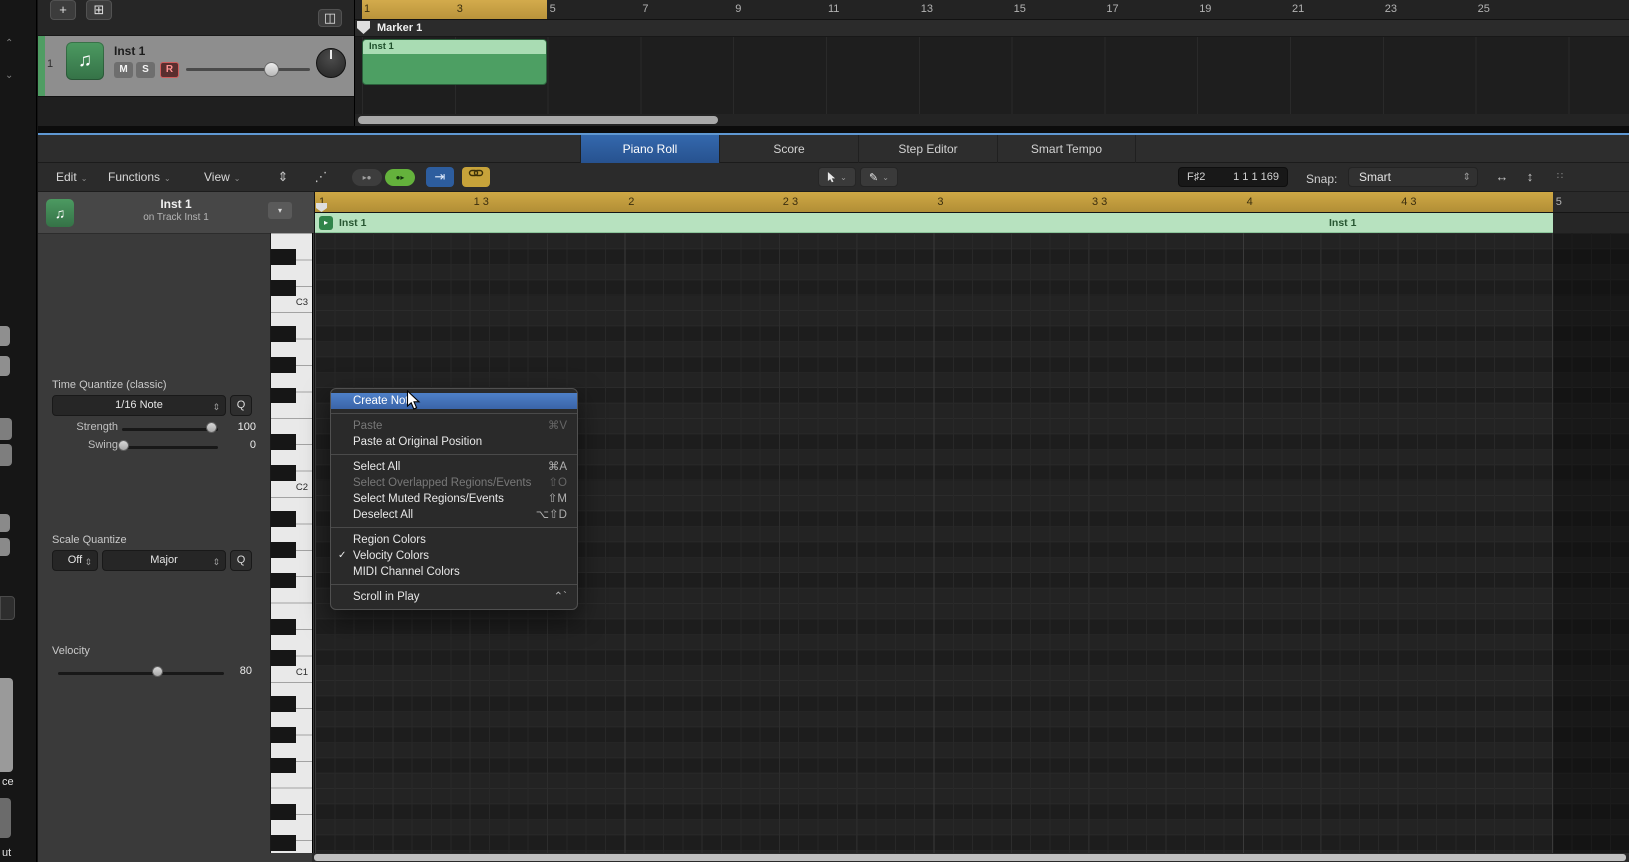 The width and height of the screenshot is (1629, 862). What do you see at coordinates (248, 69) in the screenshot?
I see `volume-slider` at bounding box center [248, 69].